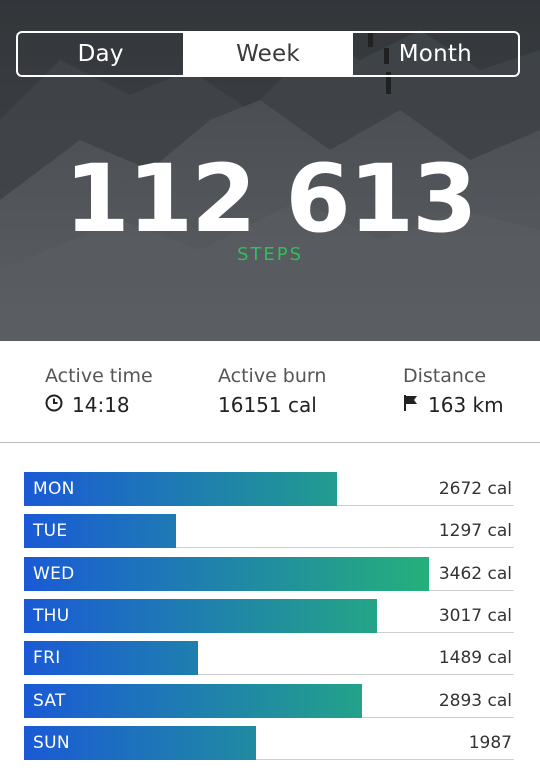  Describe the element at coordinates (51, 616) in the screenshot. I see `day-label: THU` at that location.